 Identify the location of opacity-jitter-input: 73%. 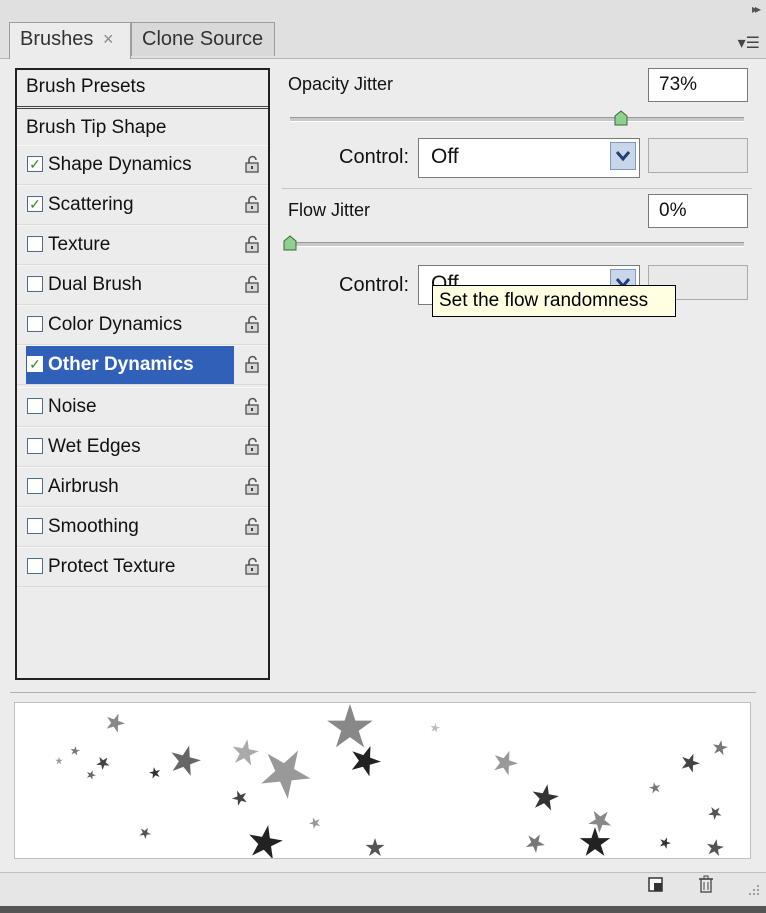
(698, 85).